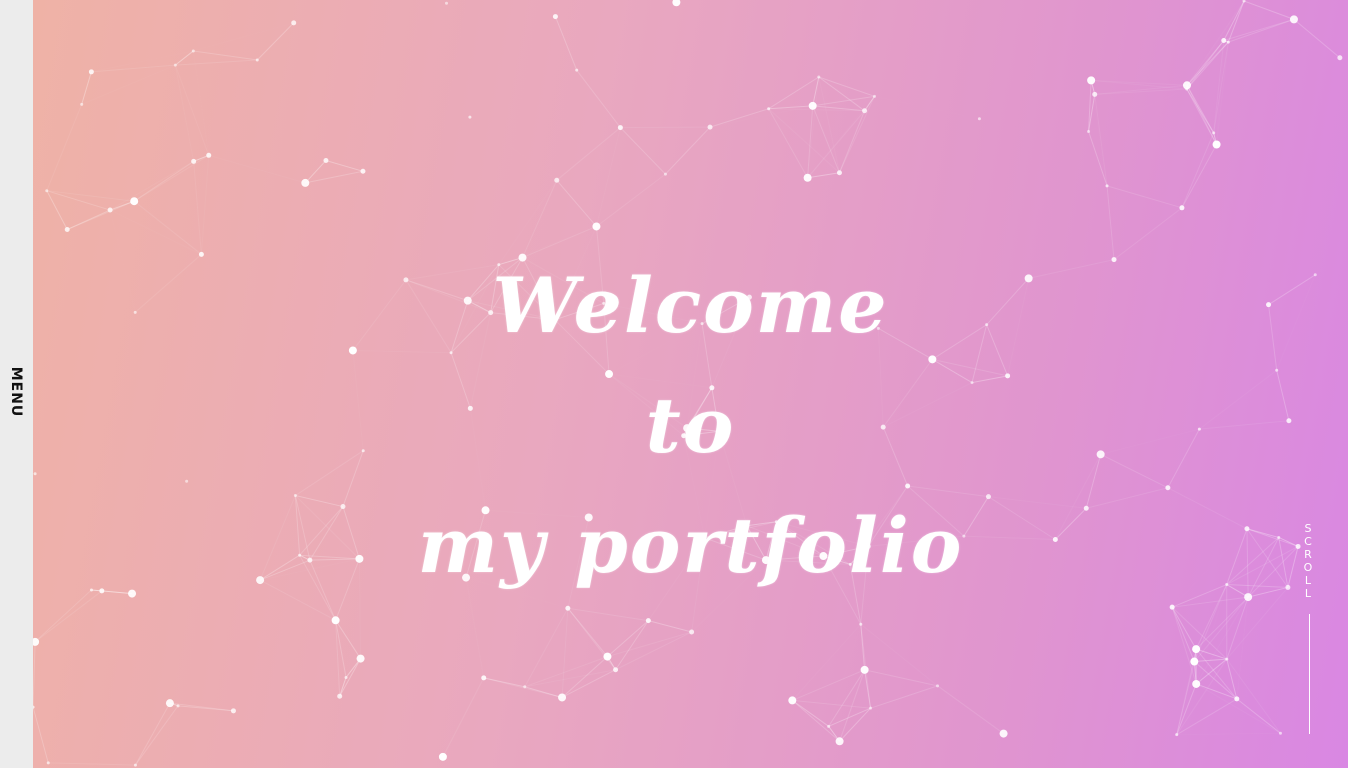 This screenshot has width=1348, height=768. Describe the element at coordinates (690, 545) in the screenshot. I see `headline-line-3: my portfolio` at that location.